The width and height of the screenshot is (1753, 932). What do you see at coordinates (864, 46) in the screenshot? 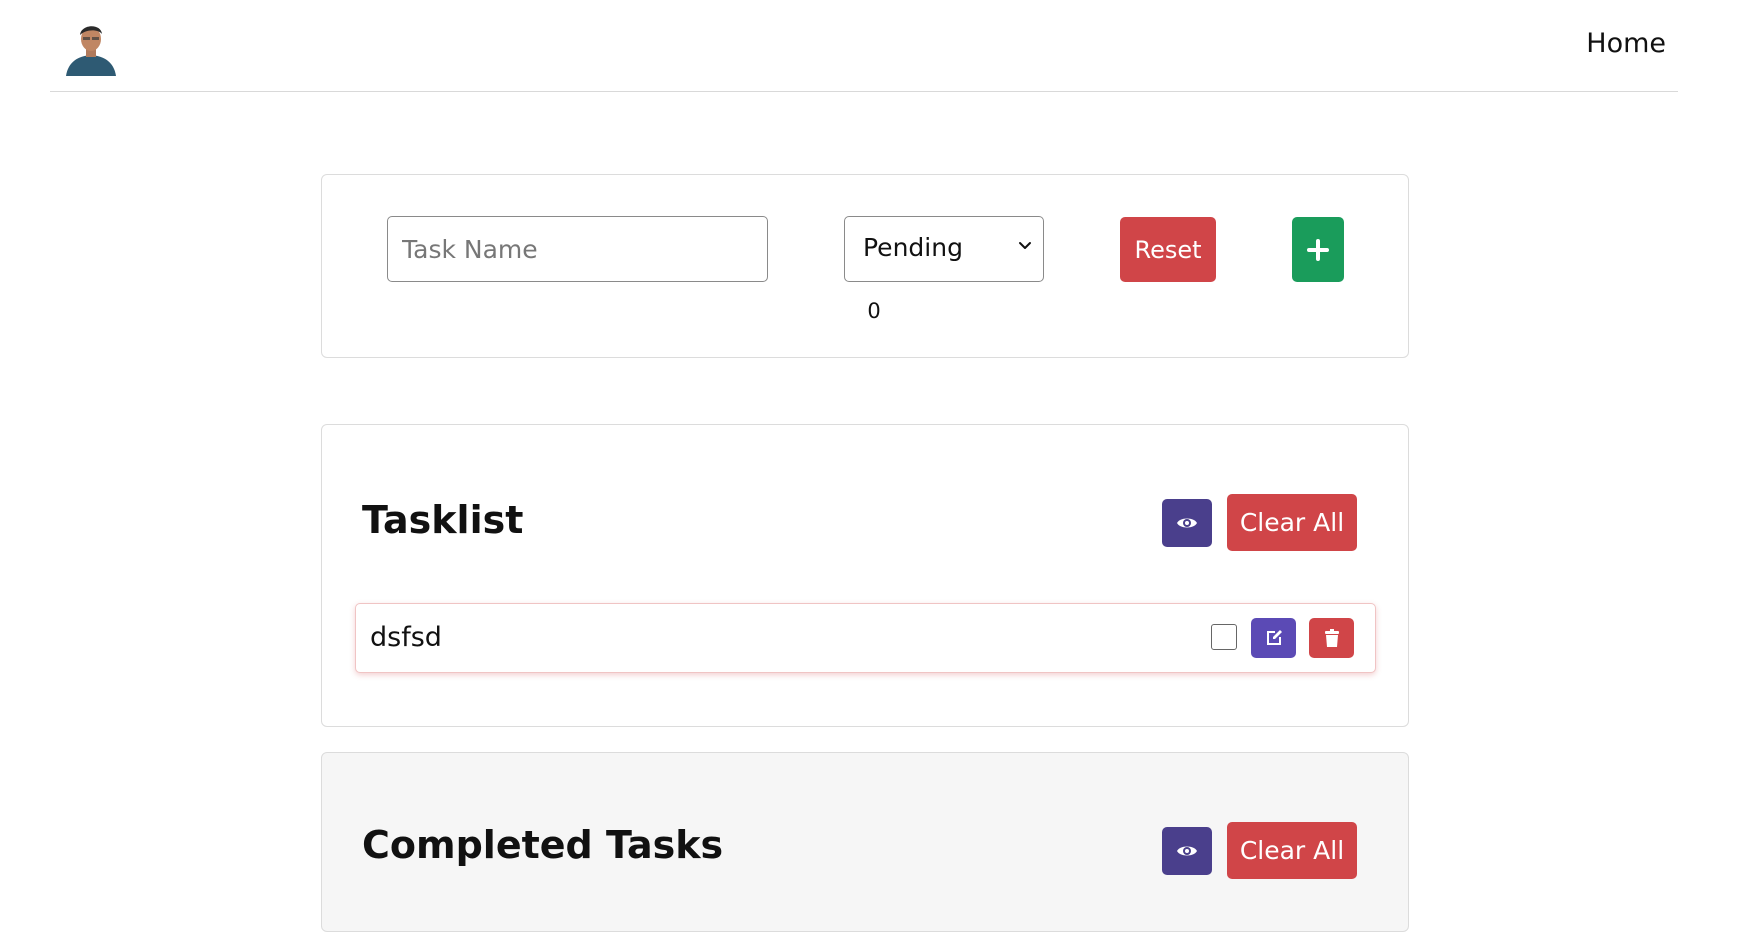
I see `navbar: Home` at bounding box center [864, 46].